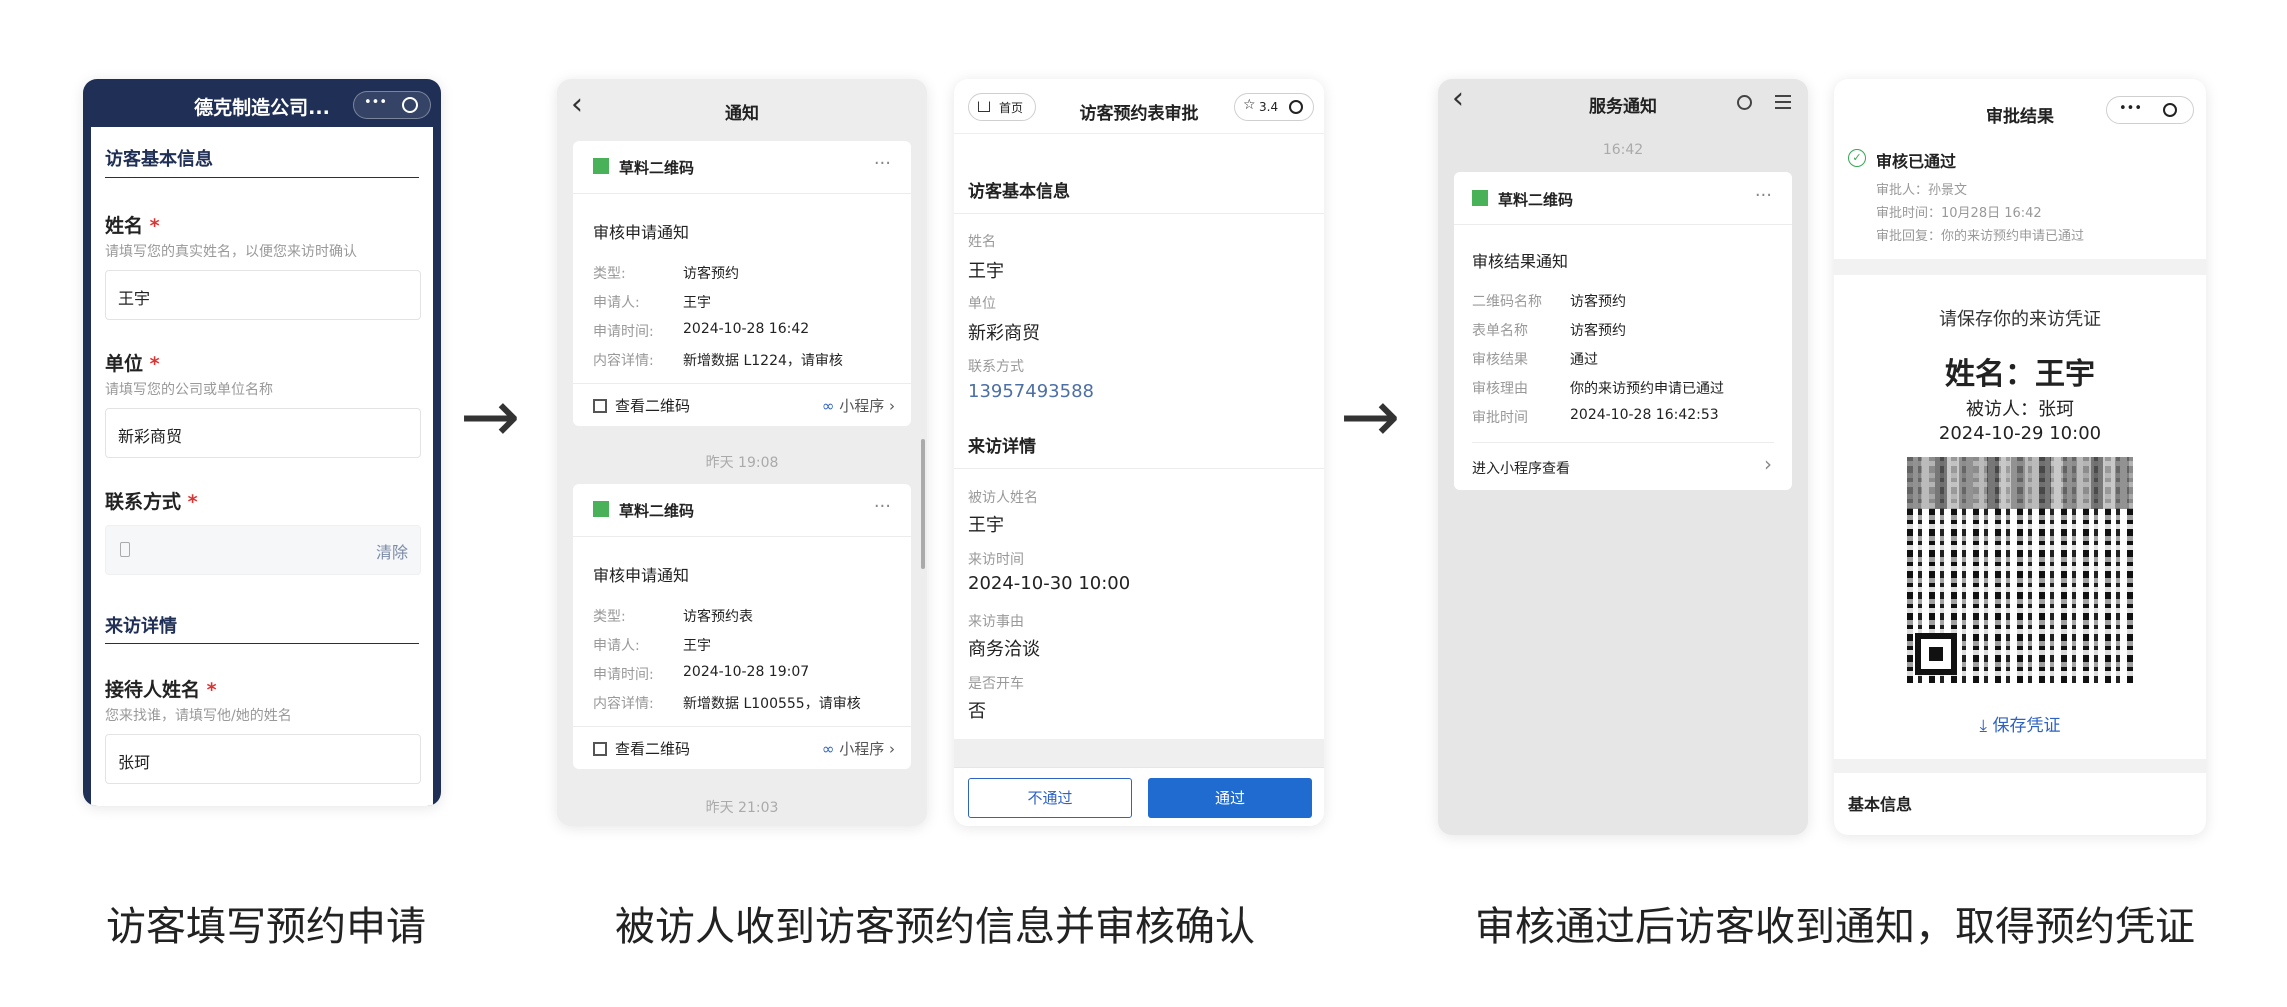 The image size is (2287, 1007). What do you see at coordinates (742, 114) in the screenshot?
I see `page-title: 通知` at bounding box center [742, 114].